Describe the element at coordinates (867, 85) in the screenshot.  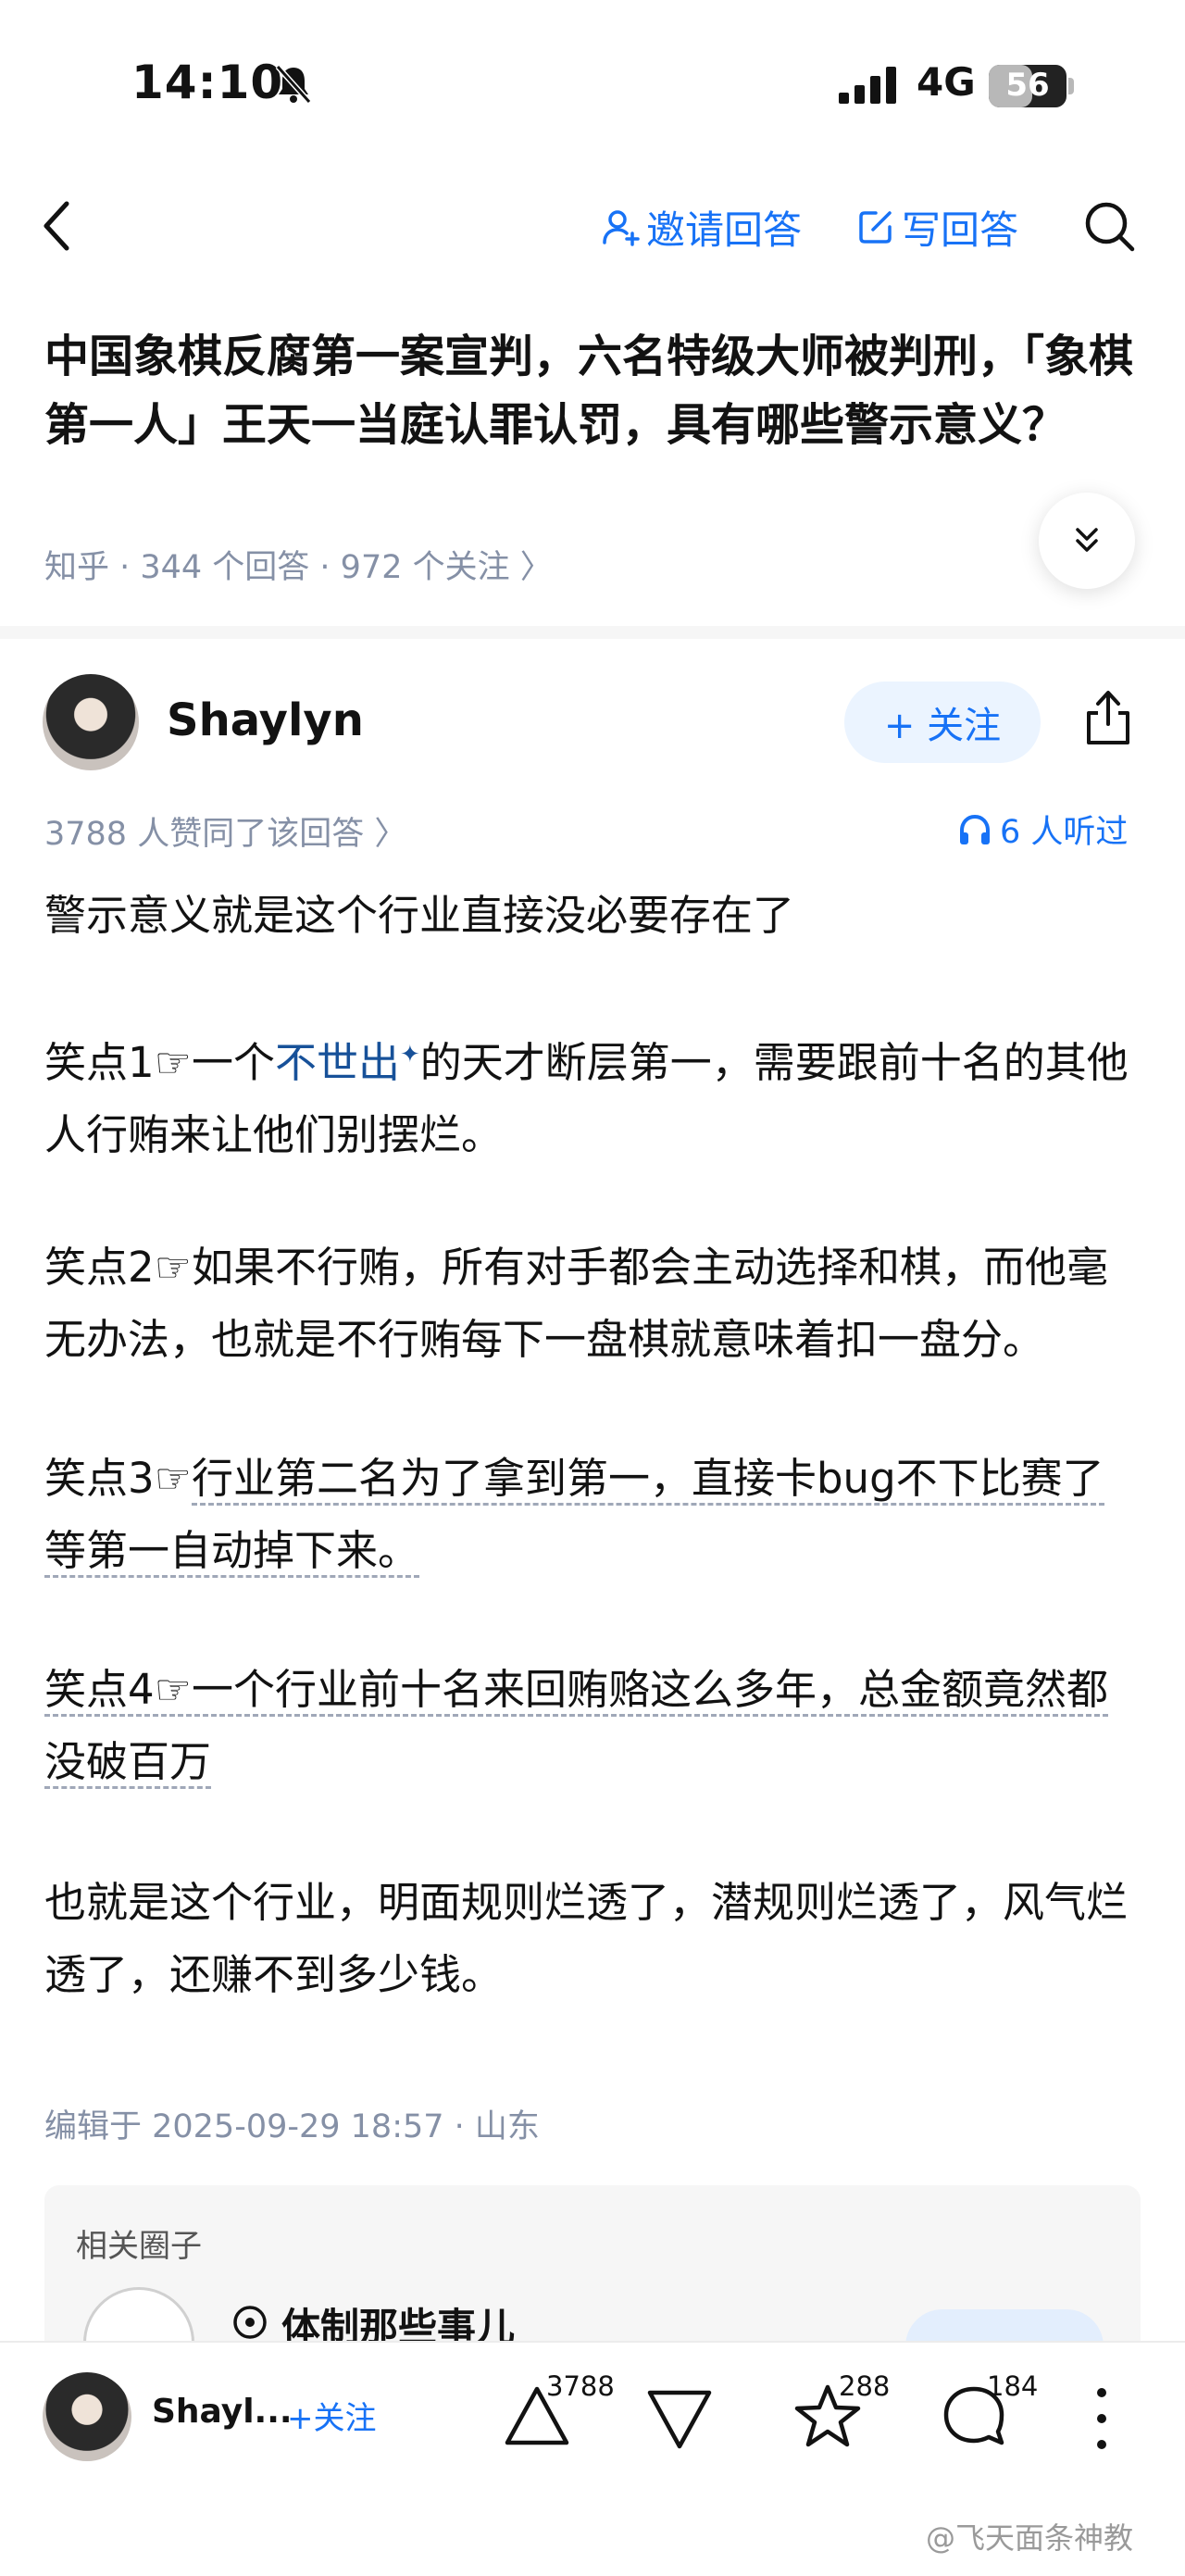
I see `signal-icon` at that location.